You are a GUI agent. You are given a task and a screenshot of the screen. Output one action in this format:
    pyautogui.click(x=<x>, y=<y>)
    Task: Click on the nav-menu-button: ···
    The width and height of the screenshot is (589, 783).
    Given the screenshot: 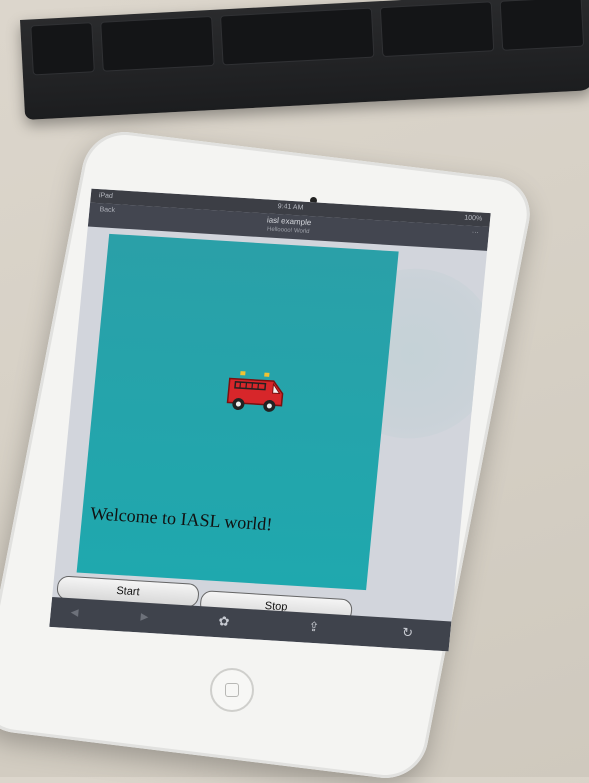 What is the action you would take?
    pyautogui.click(x=475, y=232)
    